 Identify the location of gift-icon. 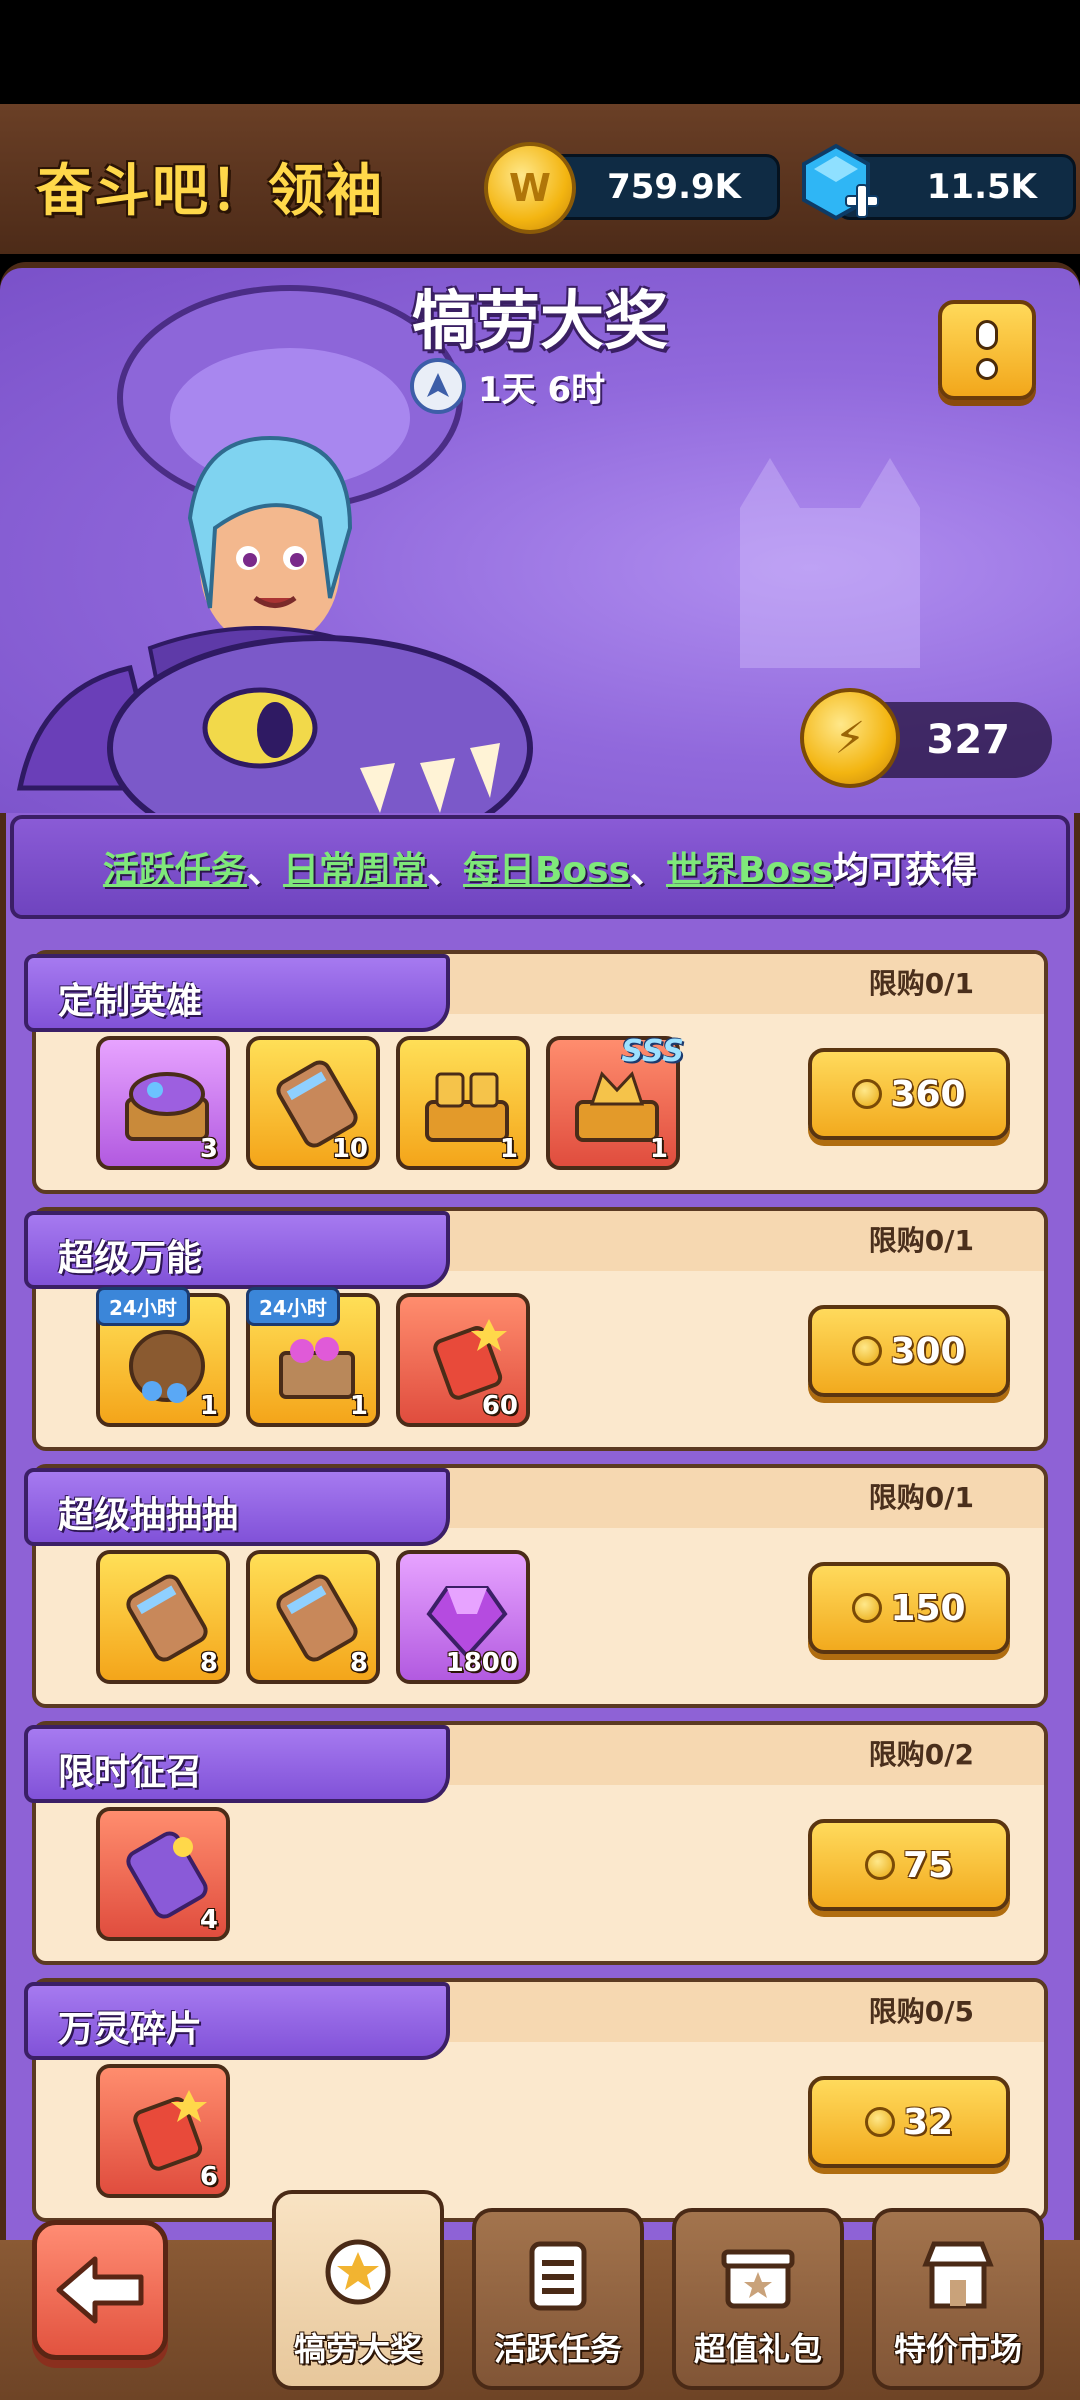
(758, 2279).